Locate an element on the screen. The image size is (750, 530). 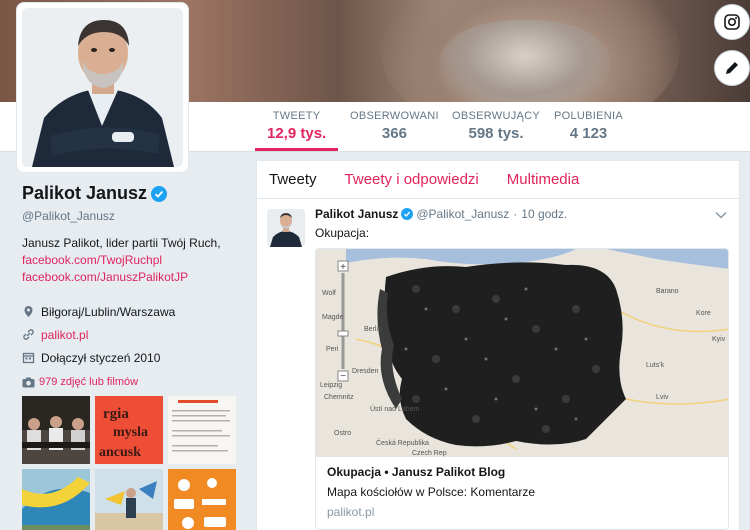
svg-text: mysla is located at coordinates (130, 432).